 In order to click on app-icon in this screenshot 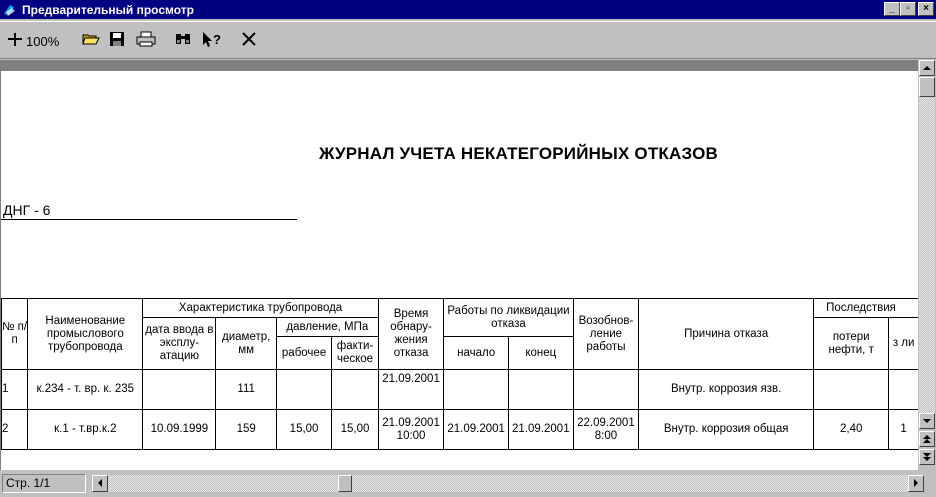, I will do `click(10, 10)`.